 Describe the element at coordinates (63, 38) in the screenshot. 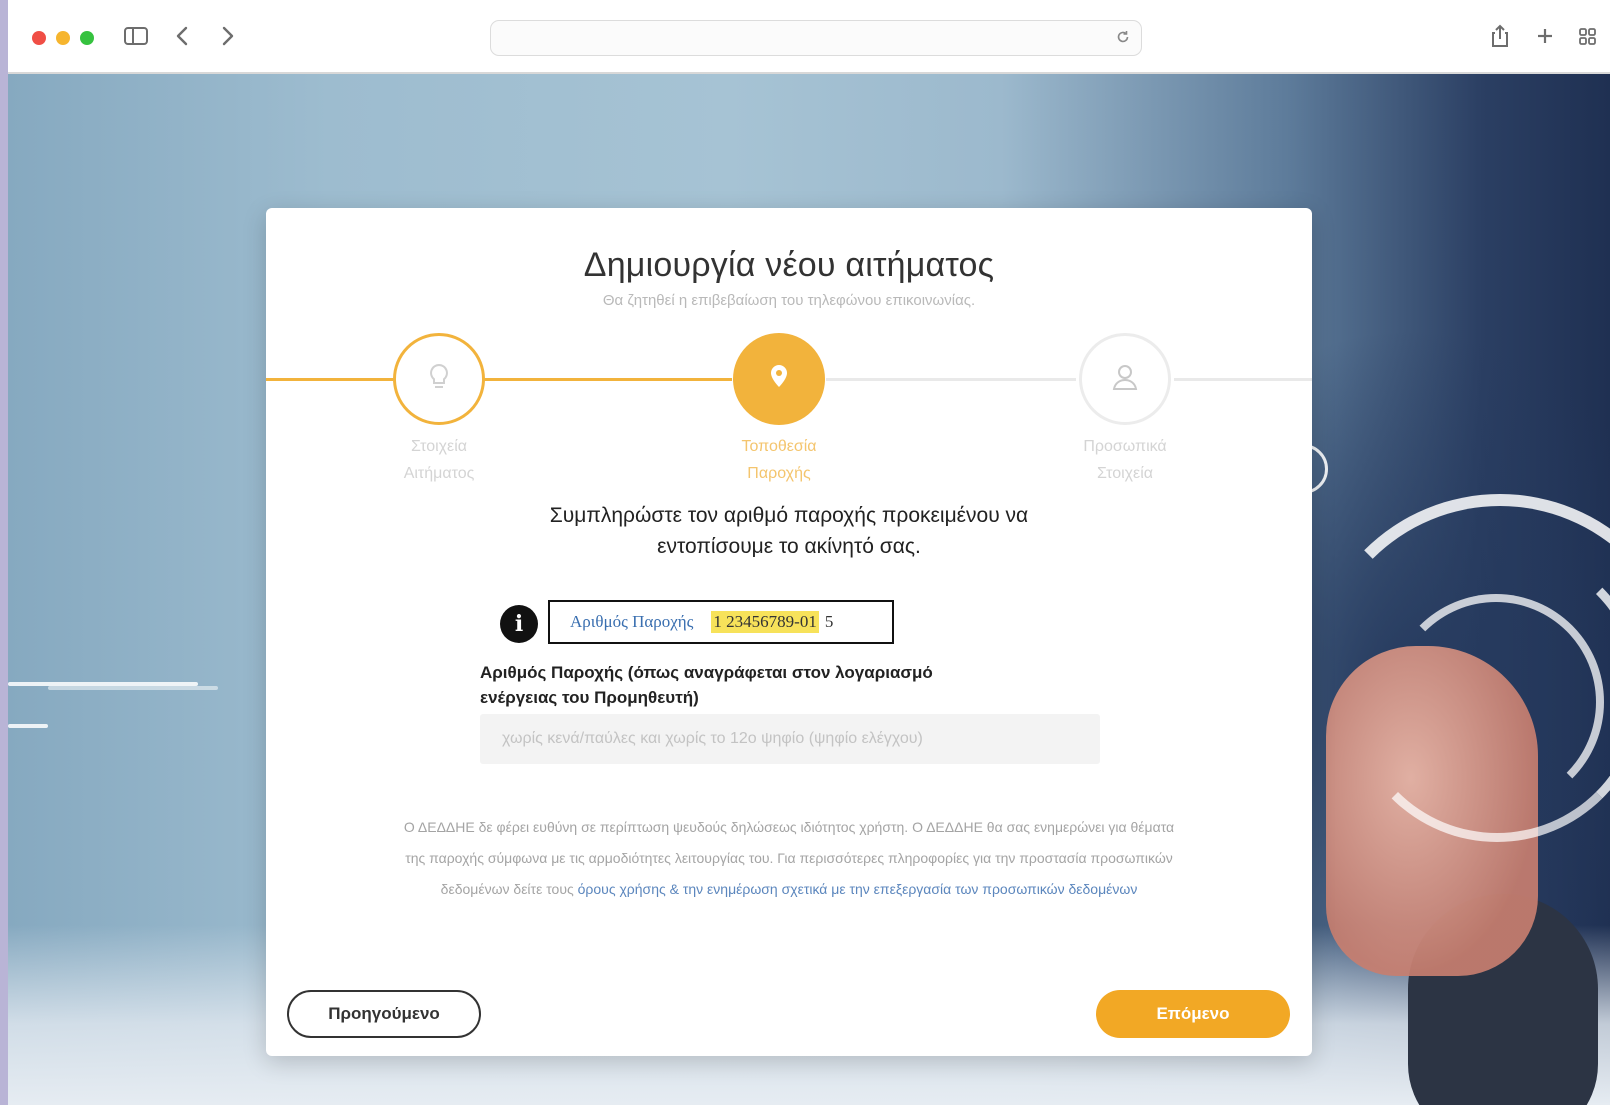

I see `minimize-window-button` at that location.